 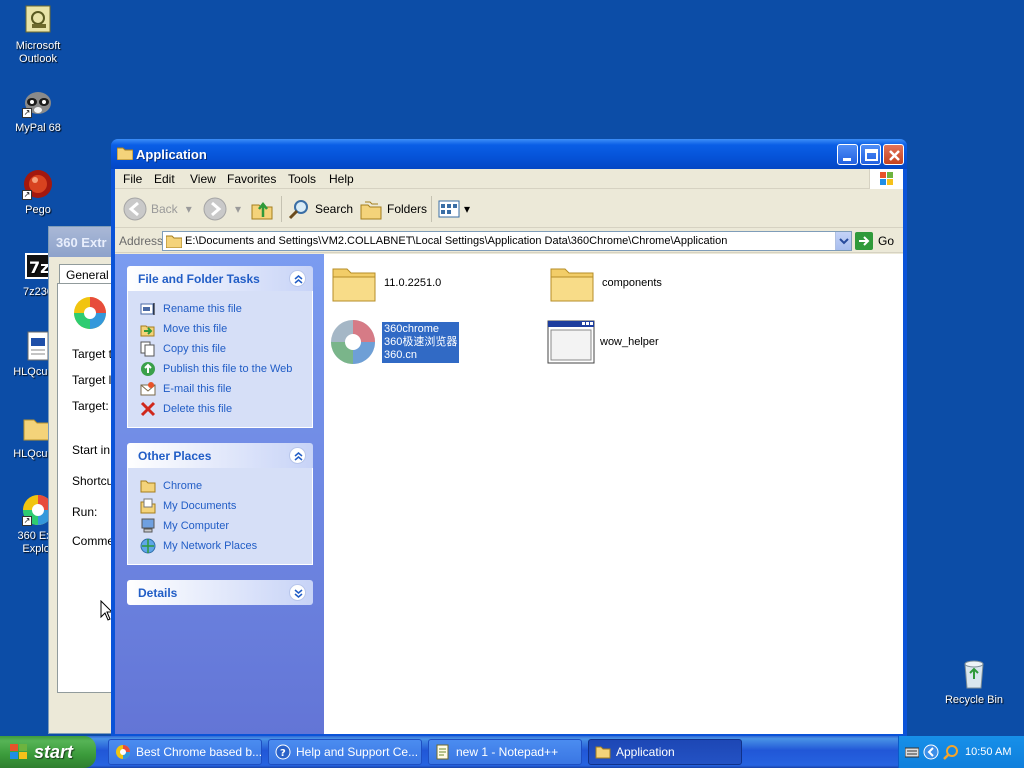 What do you see at coordinates (605, 283) in the screenshot?
I see `file-item-folder: components` at bounding box center [605, 283].